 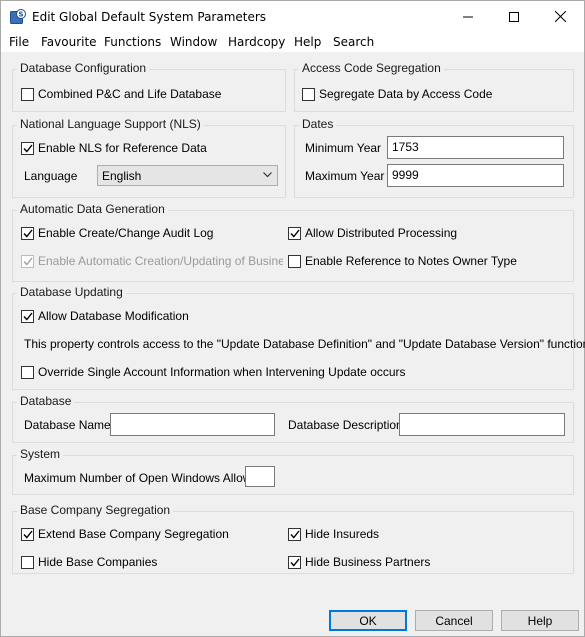 I want to click on database-description-label: Database Description, so click(x=345, y=425).